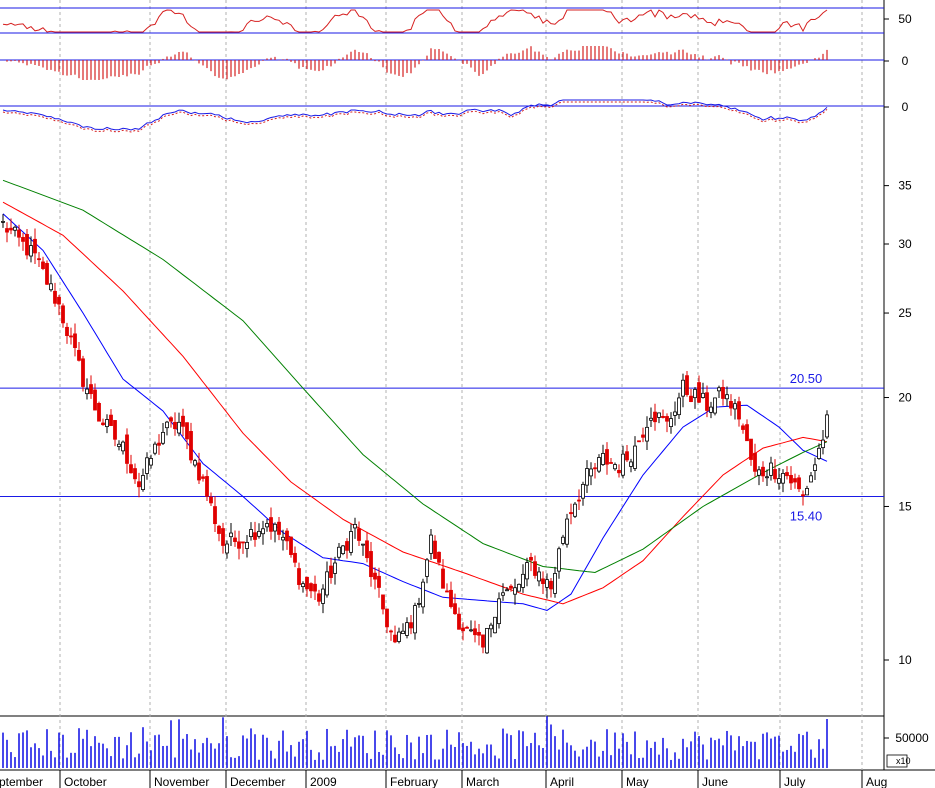  What do you see at coordinates (637, 781) in the screenshot?
I see `month-label: May` at bounding box center [637, 781].